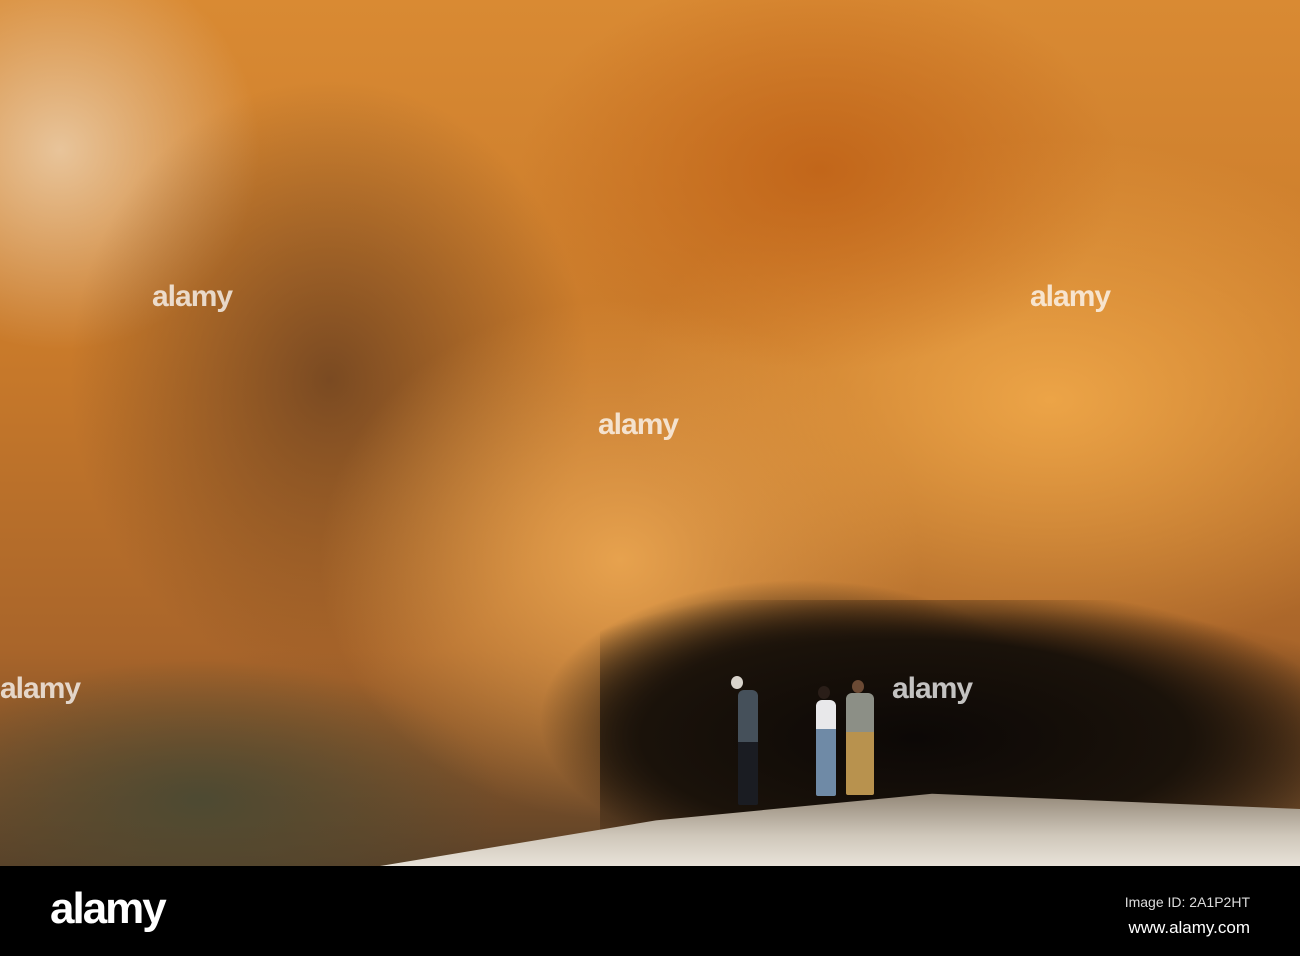 This screenshot has height=956, width=1300. I want to click on footer-bar: alamy Image ID: 2A1P2HT www.alamy.com, so click(650, 911).